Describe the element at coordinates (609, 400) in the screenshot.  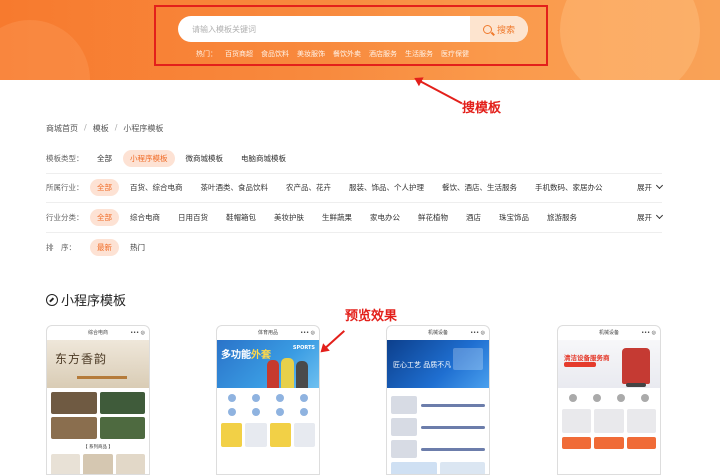
I see `template-card: 机械设备 ••• ◎ 清洁设备服务商` at that location.